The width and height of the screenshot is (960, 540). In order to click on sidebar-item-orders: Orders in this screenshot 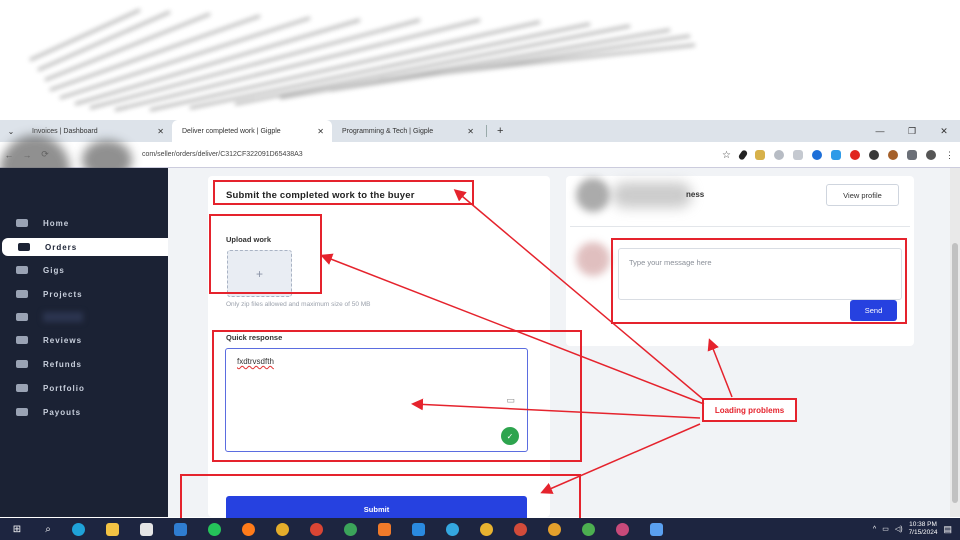, I will do `click(85, 247)`.